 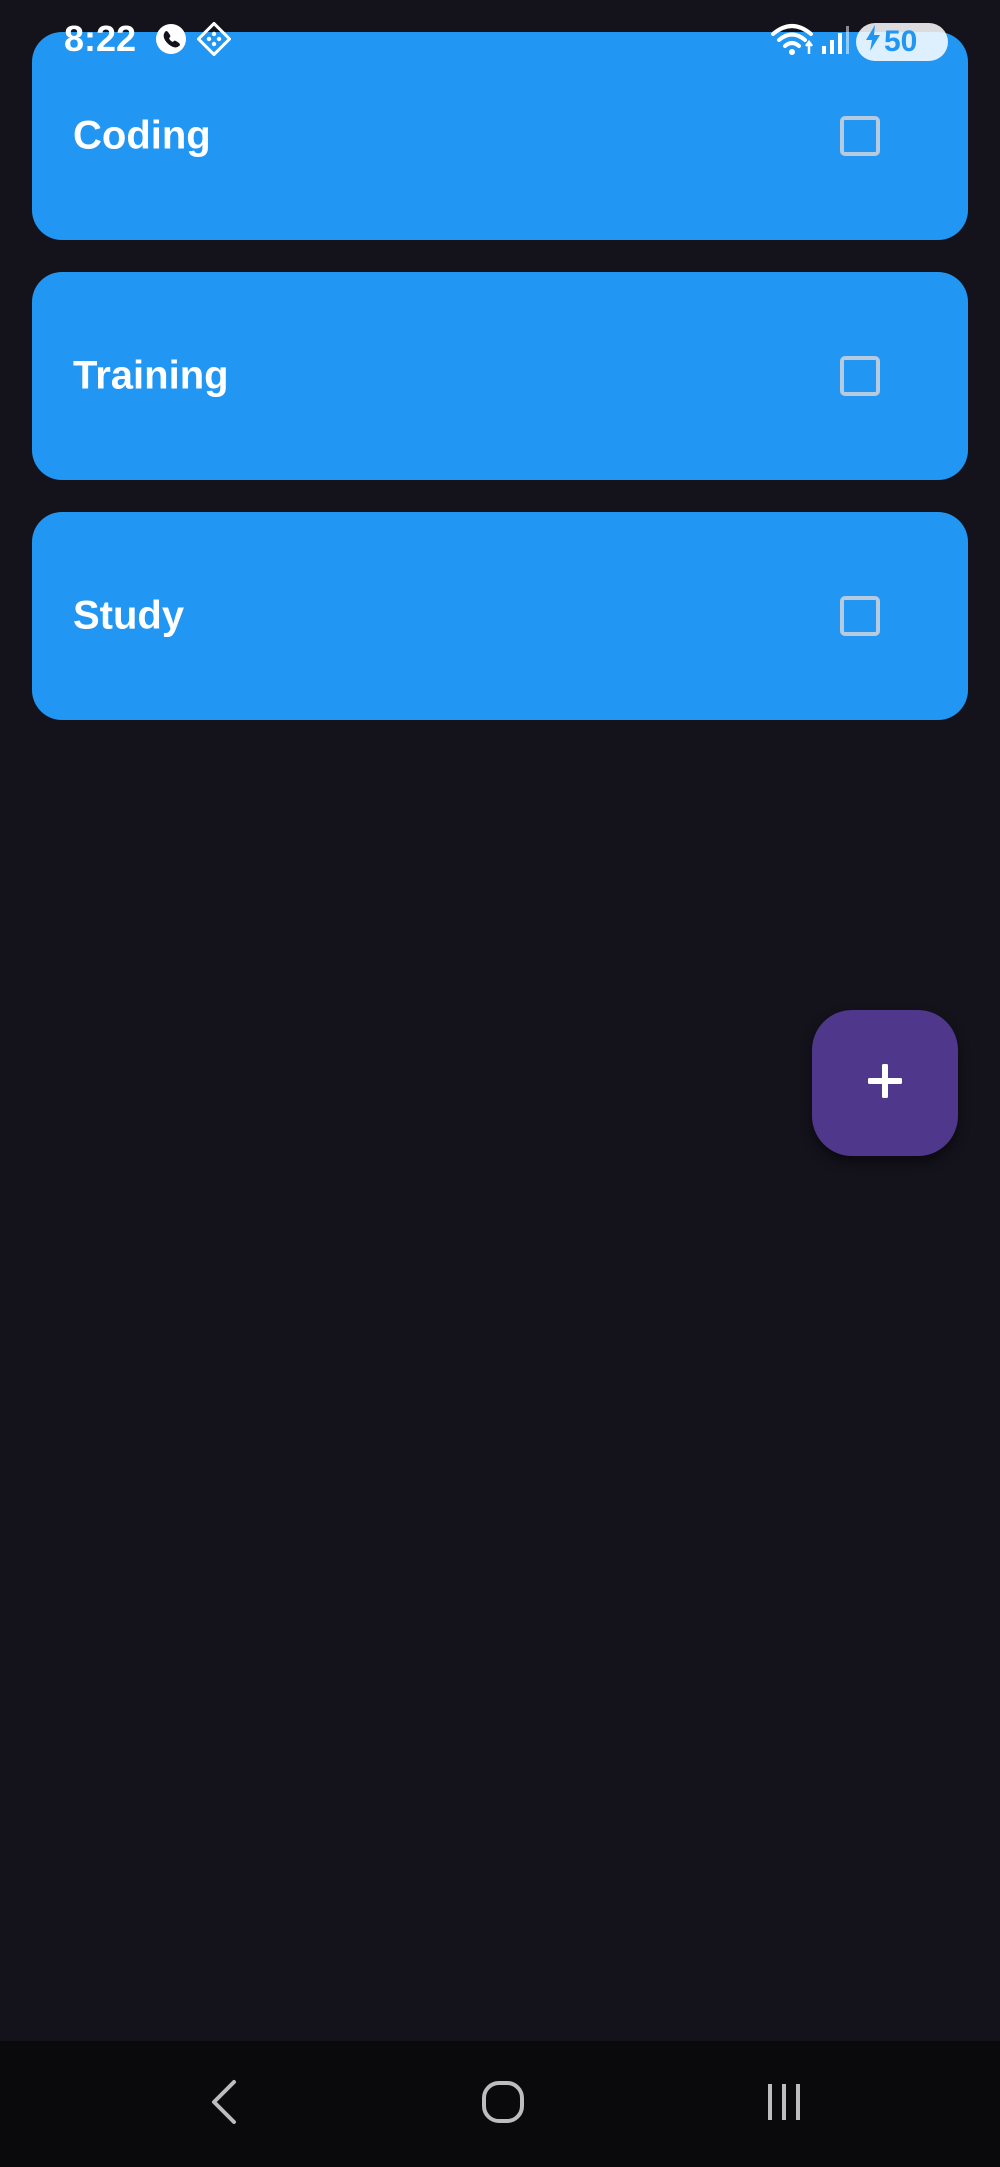 I want to click on back-icon, so click(x=224, y=2104).